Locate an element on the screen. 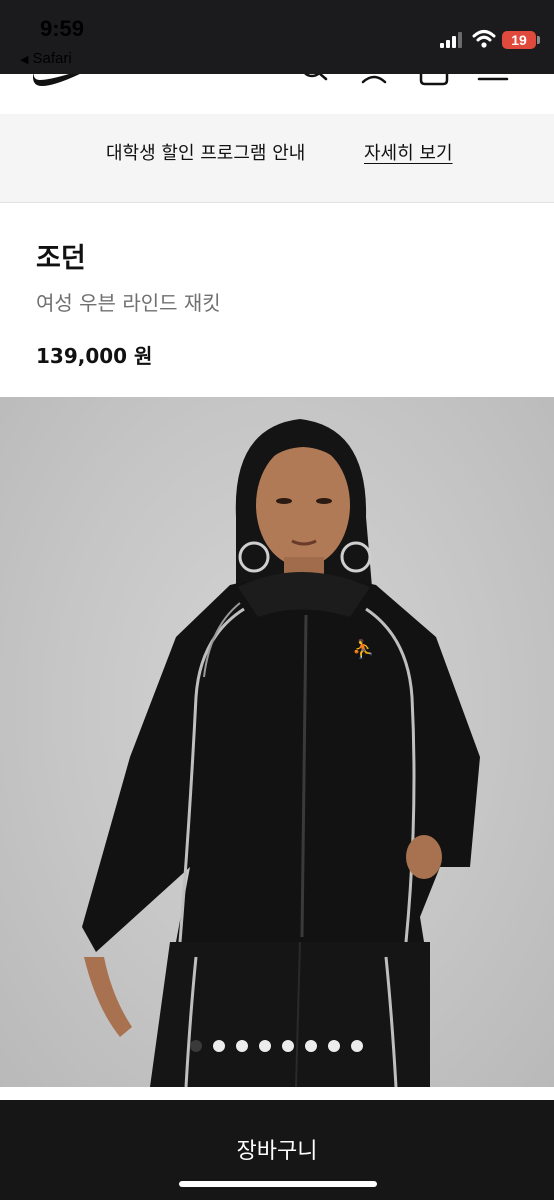 This screenshot has width=554, height=1204. menu-icon is located at coordinates (493, 81).